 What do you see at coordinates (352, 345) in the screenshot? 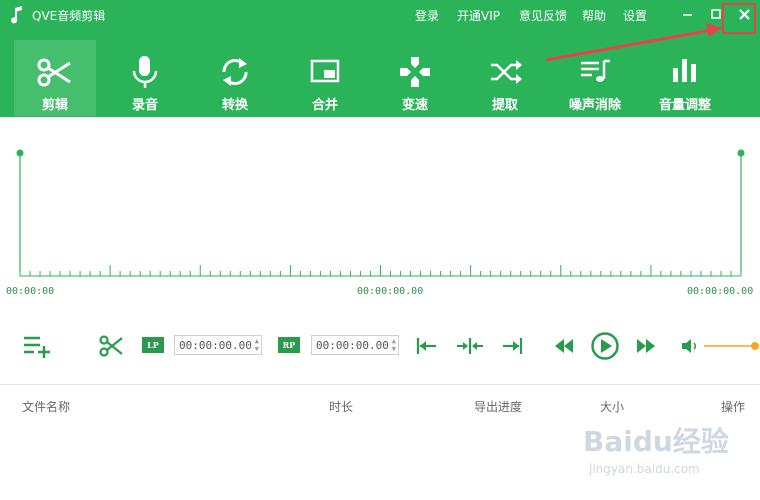
I see `rp-time-value: 00:00:00.00` at bounding box center [352, 345].